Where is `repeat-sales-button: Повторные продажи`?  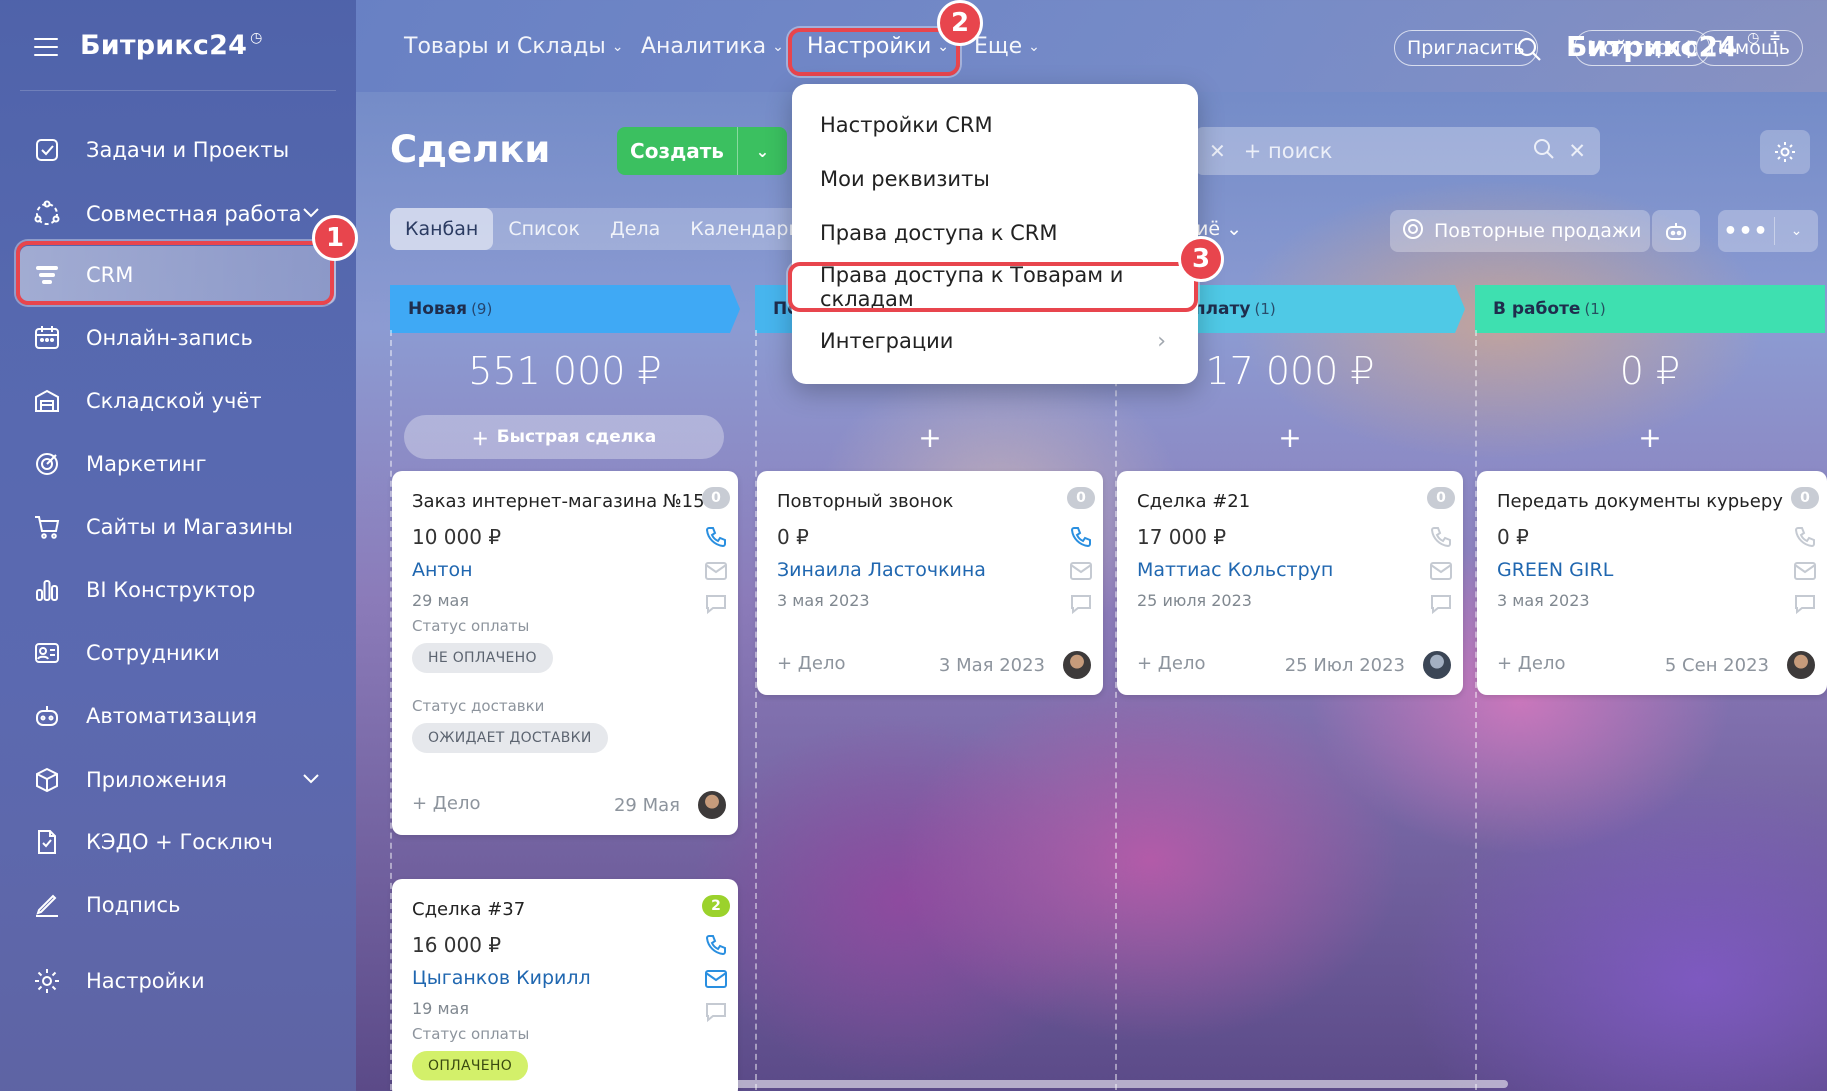 repeat-sales-button: Повторные продажи is located at coordinates (1520, 231).